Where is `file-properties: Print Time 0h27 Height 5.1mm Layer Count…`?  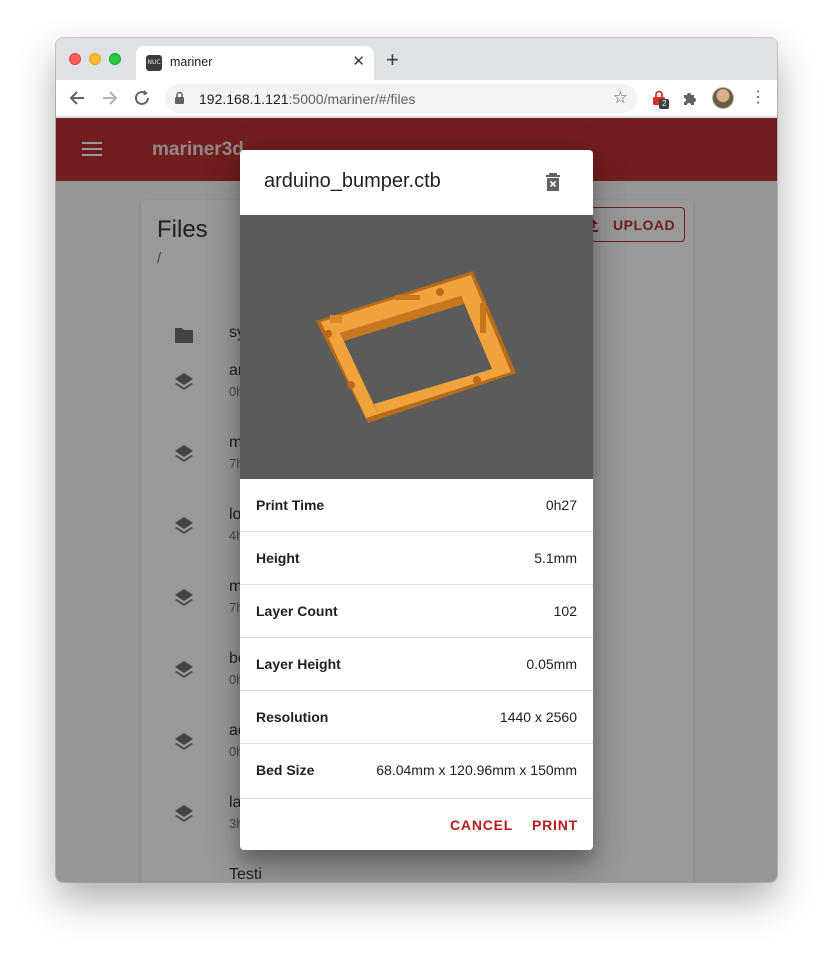
file-properties: Print Time 0h27 Height 5.1mm Layer Count… is located at coordinates (416, 638).